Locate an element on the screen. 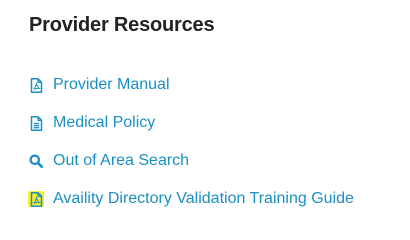 This screenshot has width=410, height=240. link-label: Medical Policy is located at coordinates (104, 123).